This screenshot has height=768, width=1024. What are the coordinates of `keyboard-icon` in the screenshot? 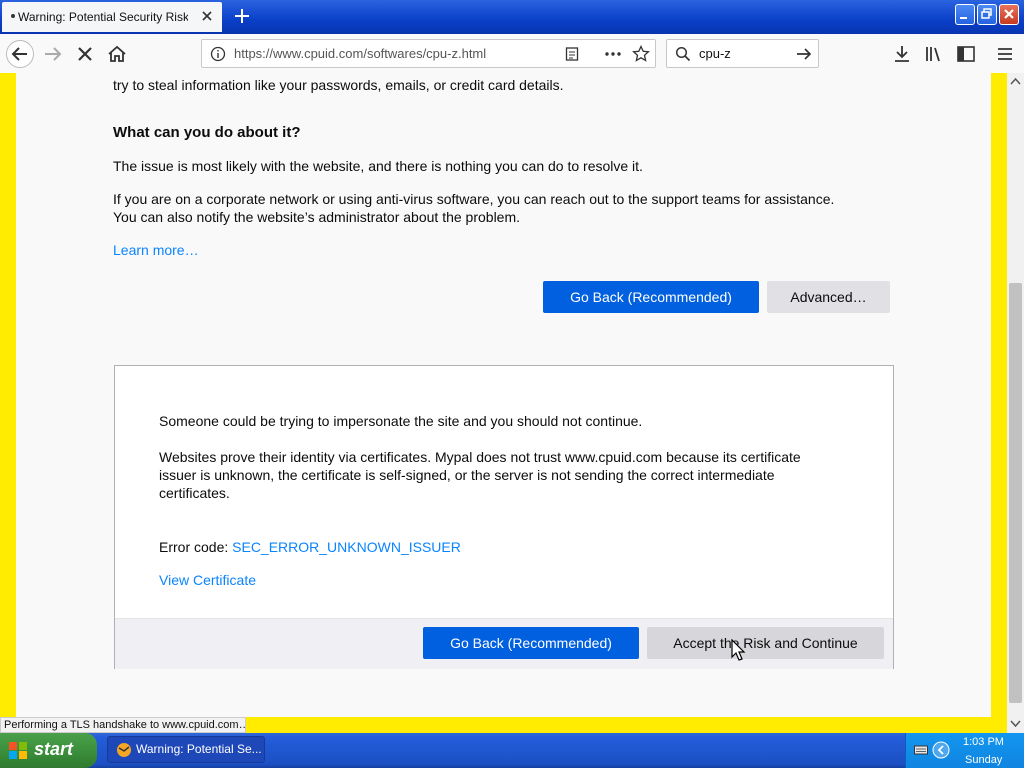 It's located at (921, 750).